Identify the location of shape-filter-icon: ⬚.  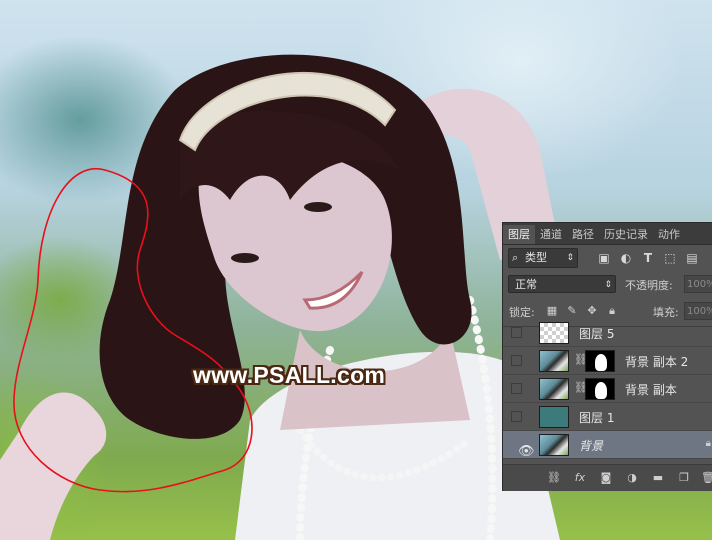
(670, 258).